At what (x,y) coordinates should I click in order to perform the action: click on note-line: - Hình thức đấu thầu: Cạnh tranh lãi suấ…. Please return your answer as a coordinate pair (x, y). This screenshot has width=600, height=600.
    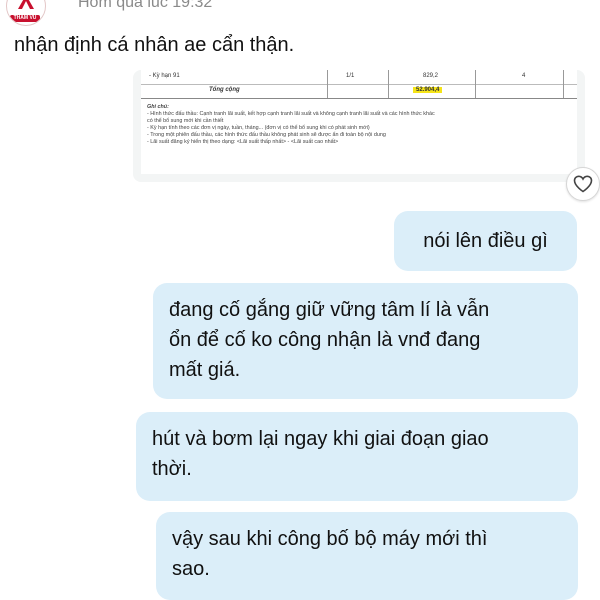
    Looking at the image, I should click on (291, 114).